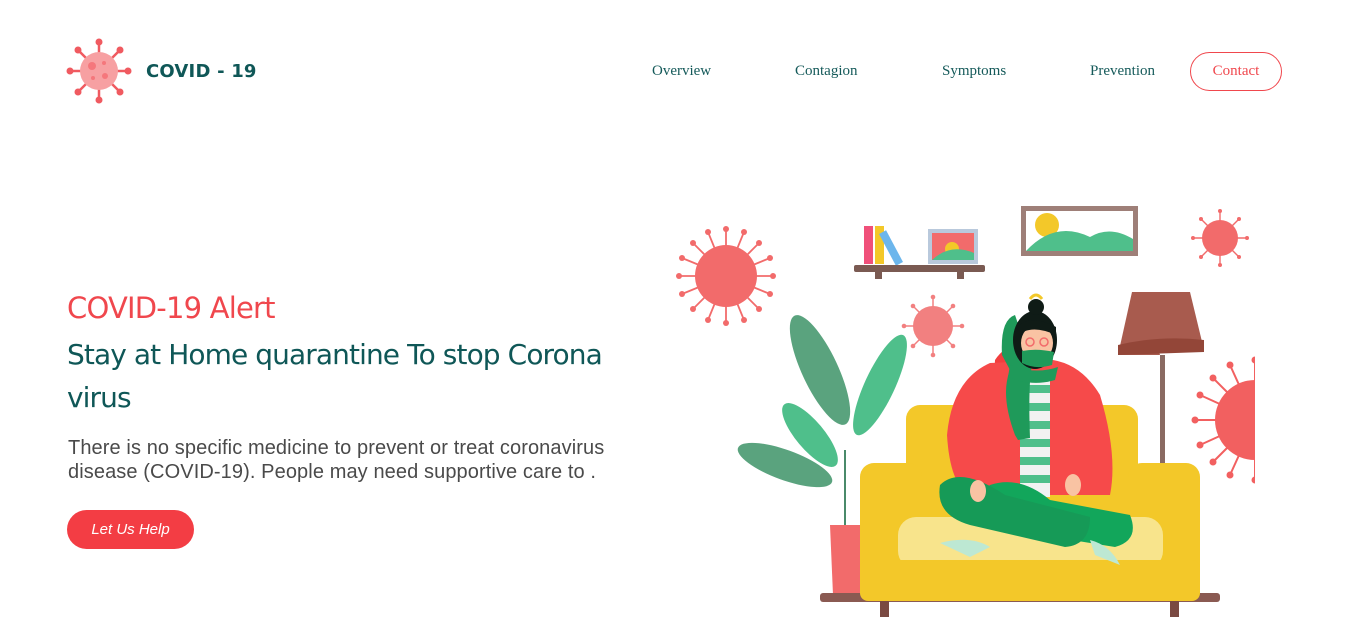  Describe the element at coordinates (826, 71) in the screenshot. I see `nav-contagion: Contagion` at that location.